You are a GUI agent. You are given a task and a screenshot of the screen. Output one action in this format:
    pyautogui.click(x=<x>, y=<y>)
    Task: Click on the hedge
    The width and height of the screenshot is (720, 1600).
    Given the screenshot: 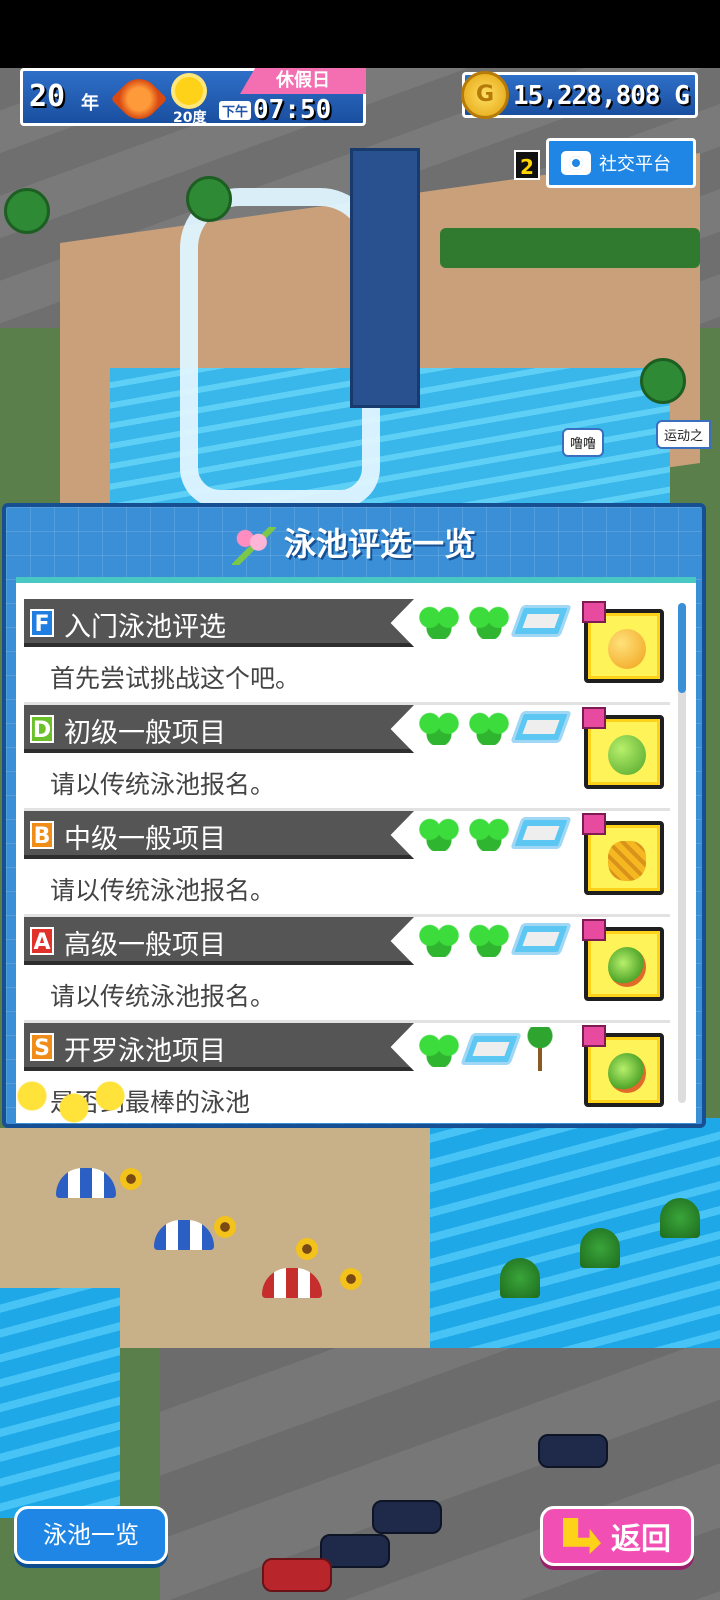 What is the action you would take?
    pyautogui.click(x=570, y=248)
    